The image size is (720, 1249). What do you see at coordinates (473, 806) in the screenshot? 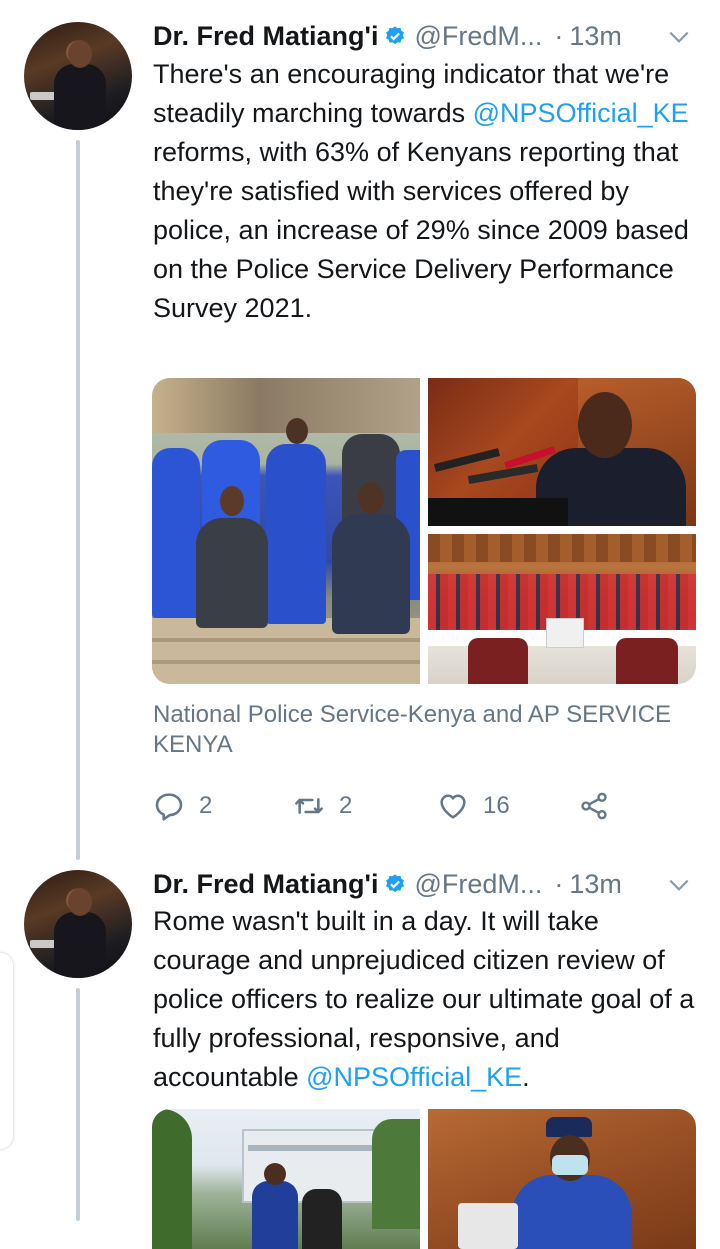
I see `like-button: 16` at bounding box center [473, 806].